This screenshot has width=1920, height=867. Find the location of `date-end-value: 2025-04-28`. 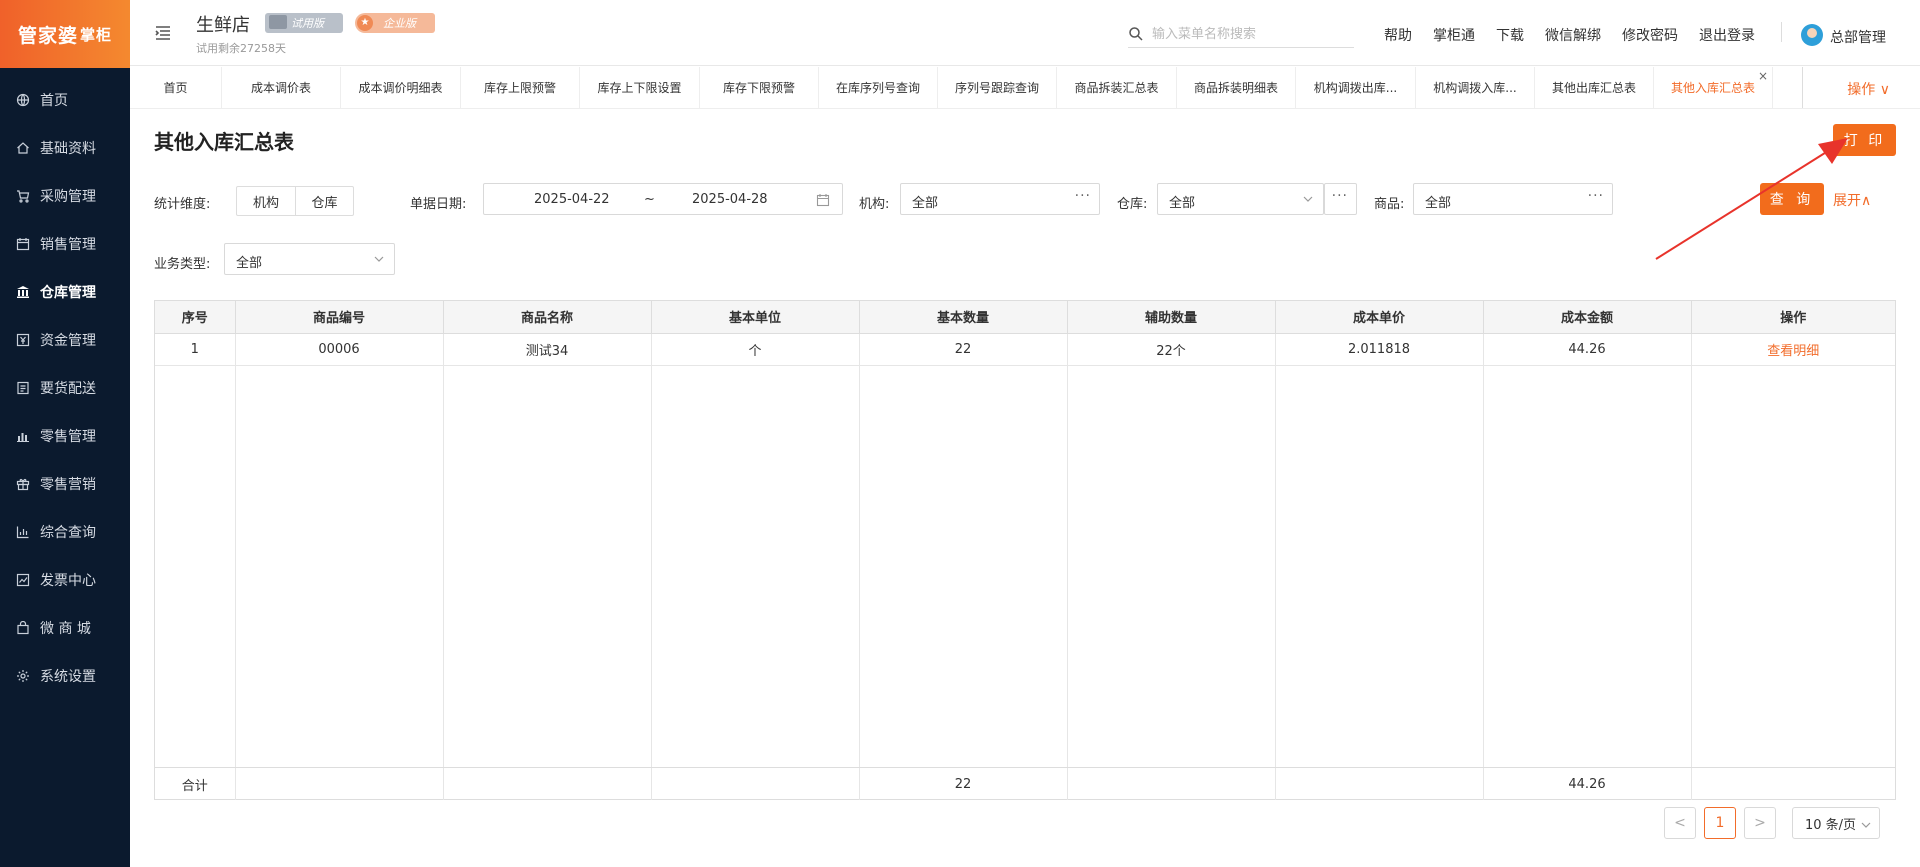

date-end-value: 2025-04-28 is located at coordinates (730, 199).